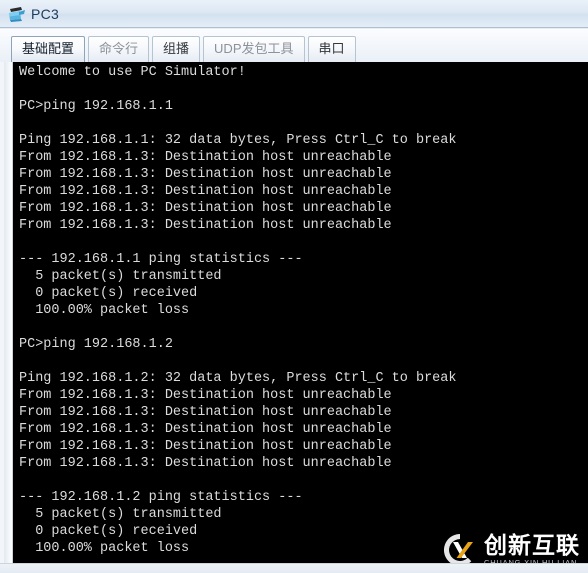 The width and height of the screenshot is (588, 573). What do you see at coordinates (176, 49) in the screenshot?
I see `tab-multicast: 组播` at bounding box center [176, 49].